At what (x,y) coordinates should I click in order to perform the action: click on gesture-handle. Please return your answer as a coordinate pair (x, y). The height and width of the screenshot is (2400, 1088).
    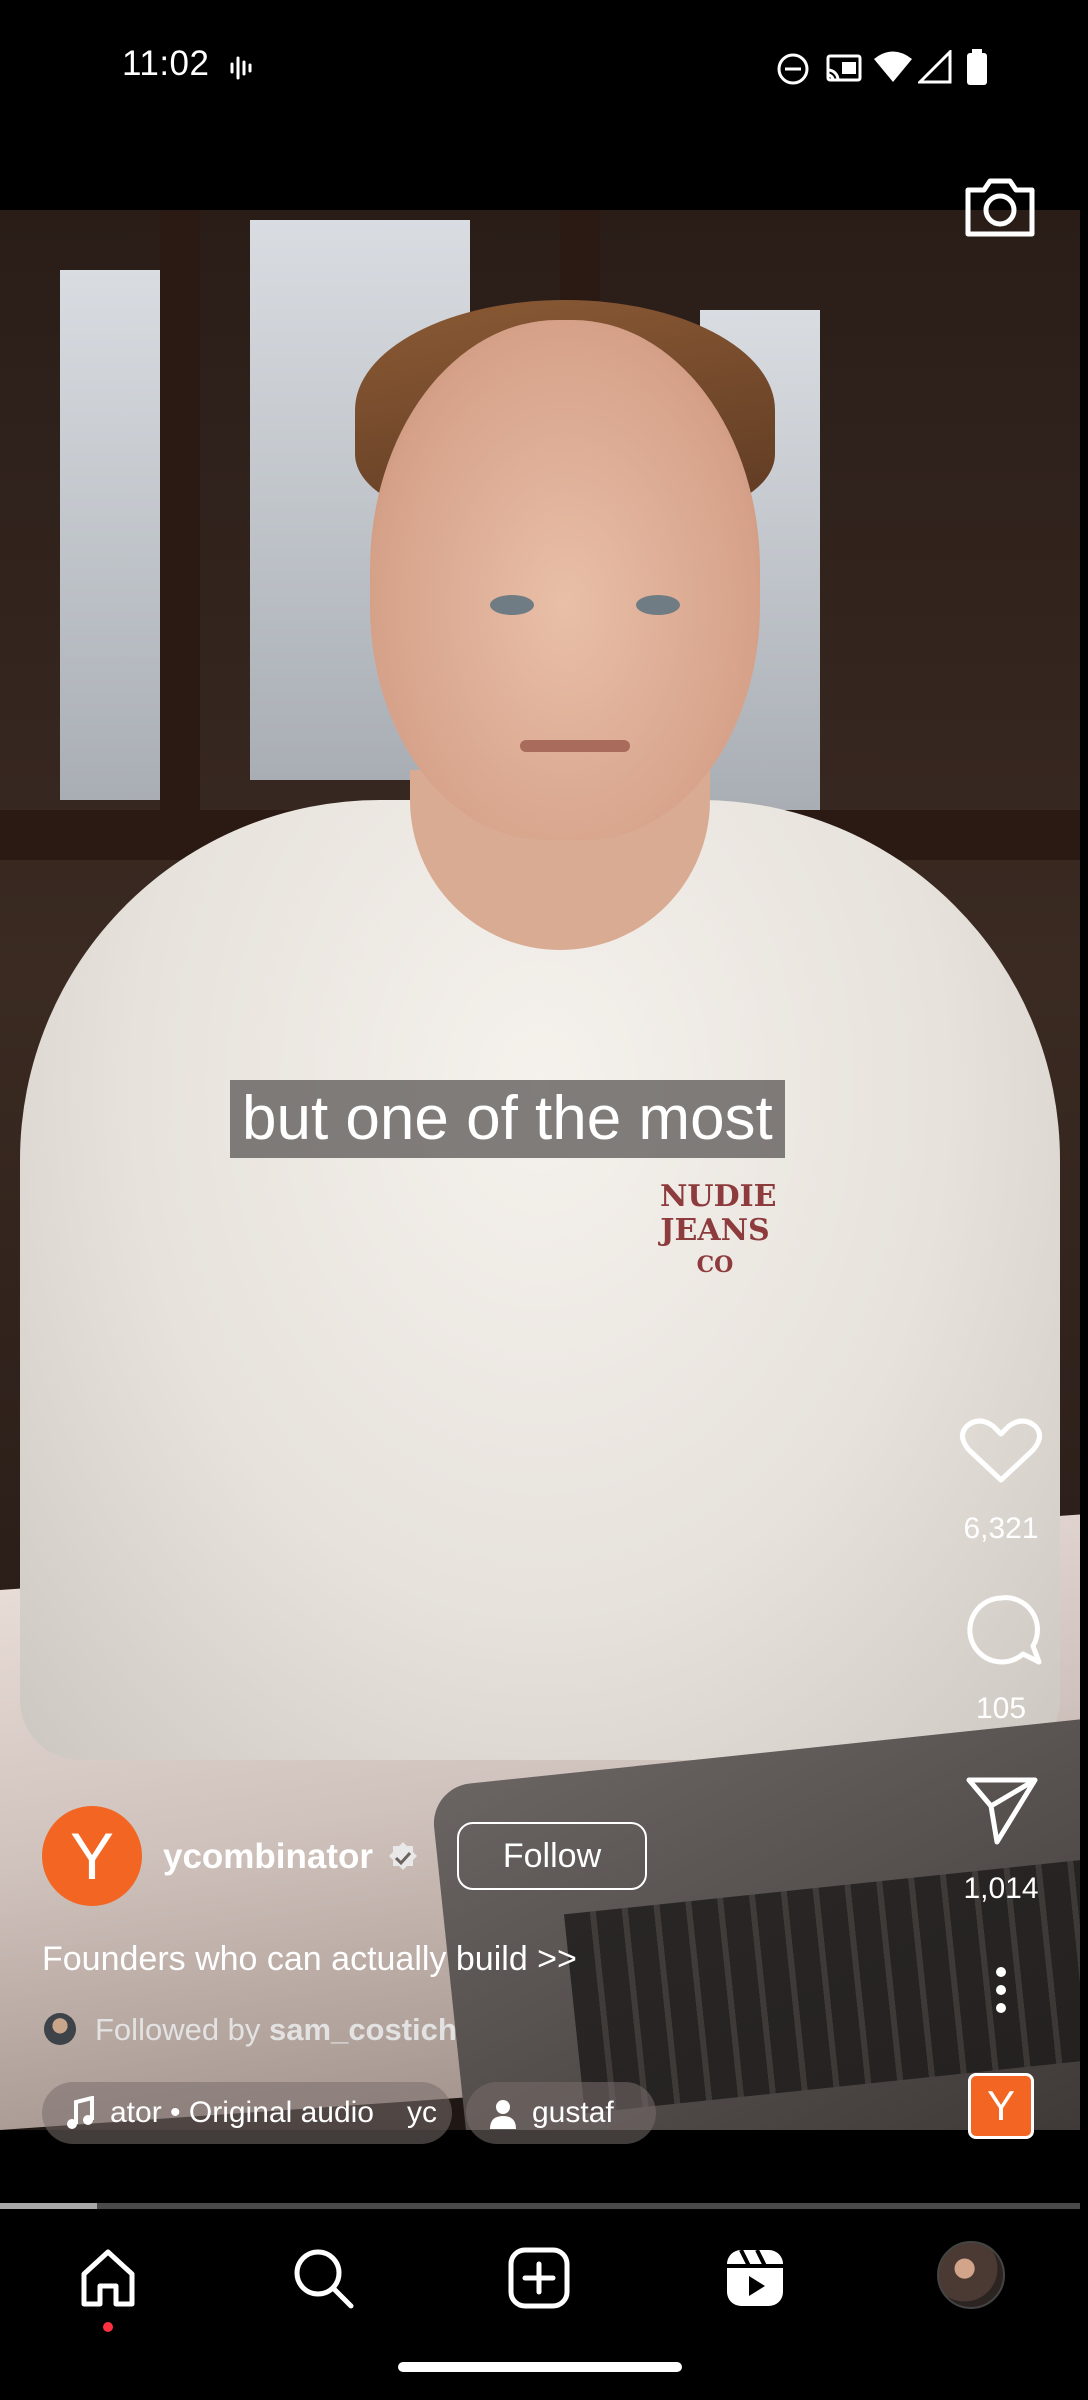
    Looking at the image, I should click on (540, 2367).